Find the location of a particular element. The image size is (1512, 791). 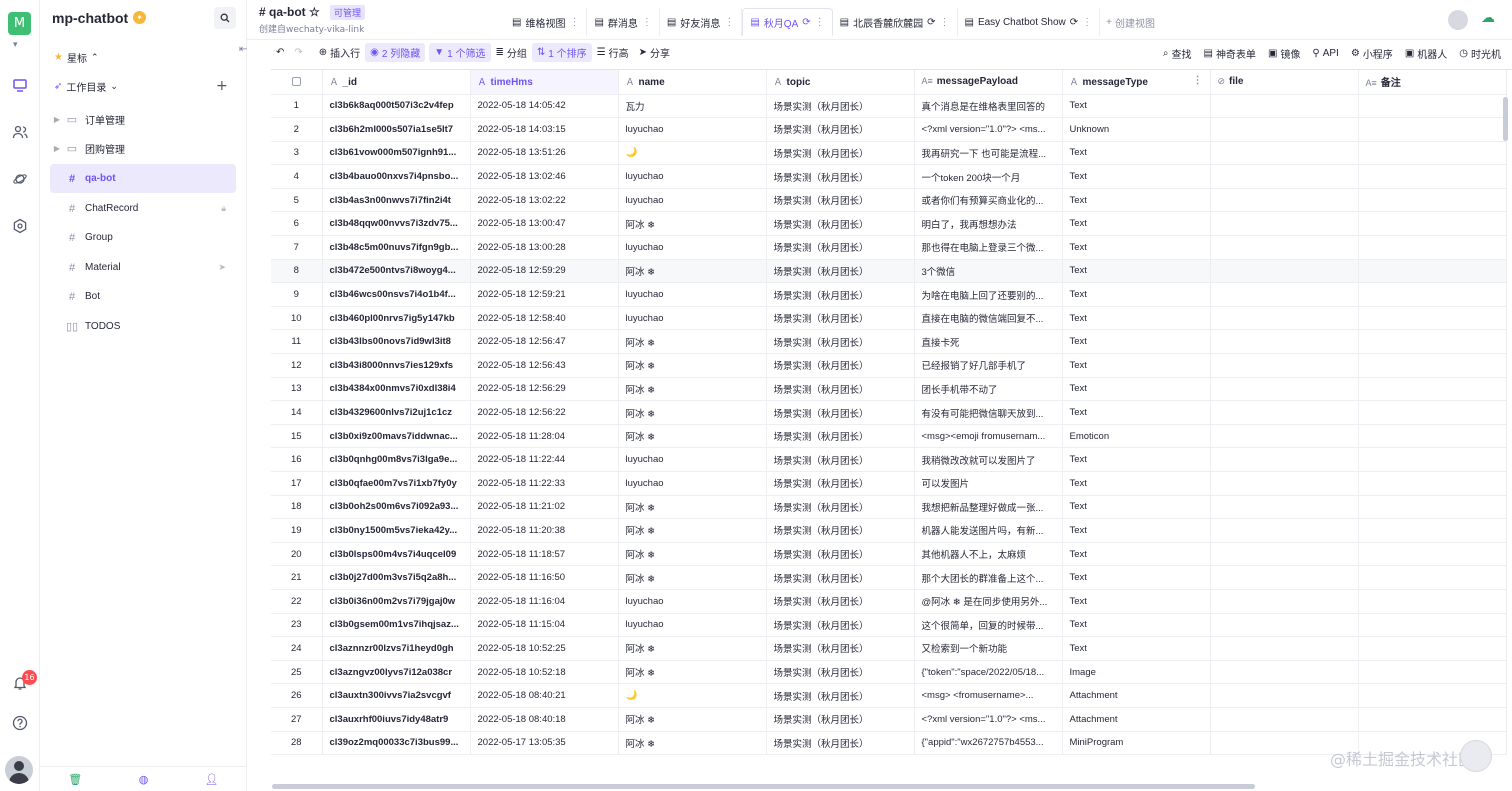

cell-id: cl3b6h2ml000s507ia1se5lt7 is located at coordinates (396, 129).